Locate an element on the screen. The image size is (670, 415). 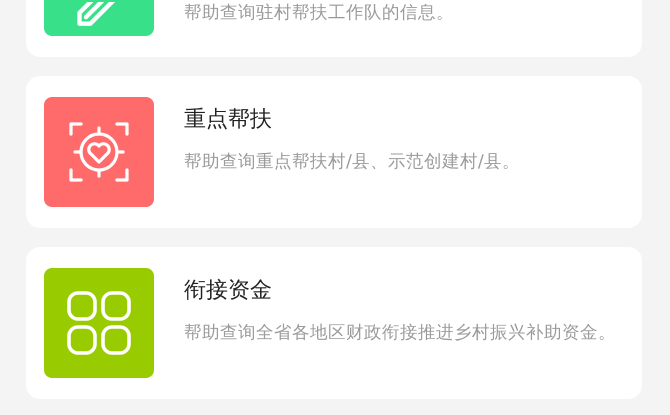
card-title: 衔接资金 is located at coordinates (228, 291).